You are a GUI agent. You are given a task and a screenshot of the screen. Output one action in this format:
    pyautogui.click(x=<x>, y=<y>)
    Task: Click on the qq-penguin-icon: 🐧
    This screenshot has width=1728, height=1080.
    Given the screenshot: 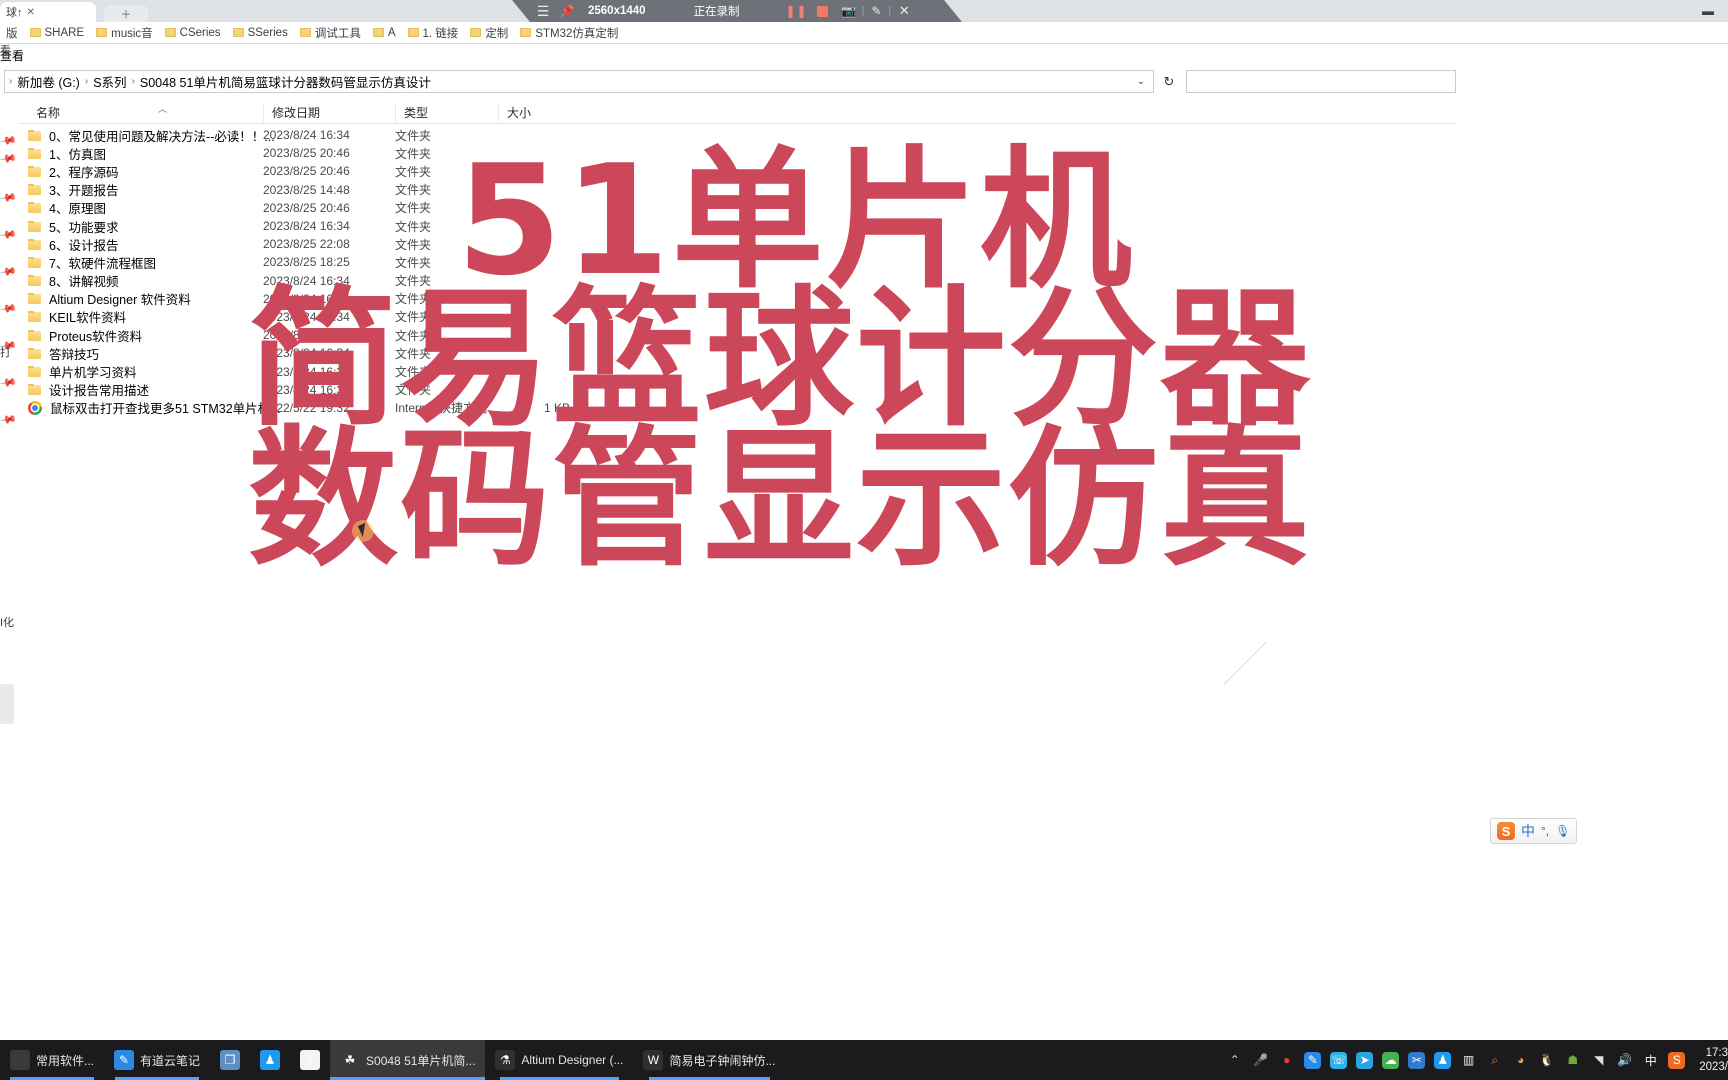 What is the action you would take?
    pyautogui.click(x=1546, y=1060)
    